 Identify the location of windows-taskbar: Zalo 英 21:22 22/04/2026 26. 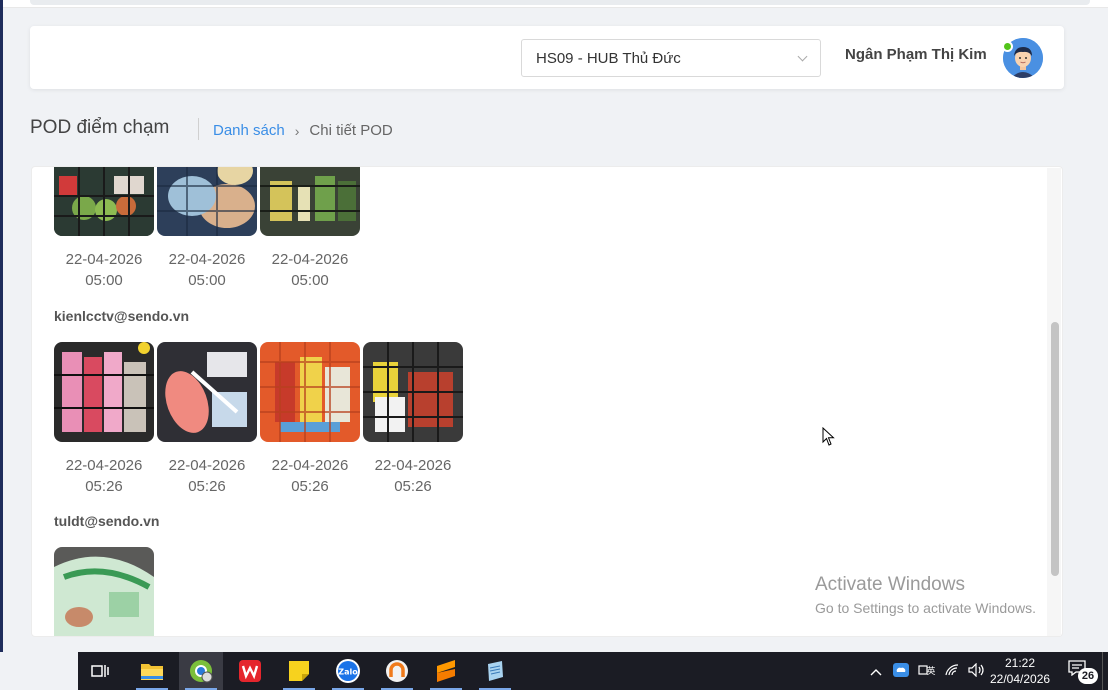
(593, 671).